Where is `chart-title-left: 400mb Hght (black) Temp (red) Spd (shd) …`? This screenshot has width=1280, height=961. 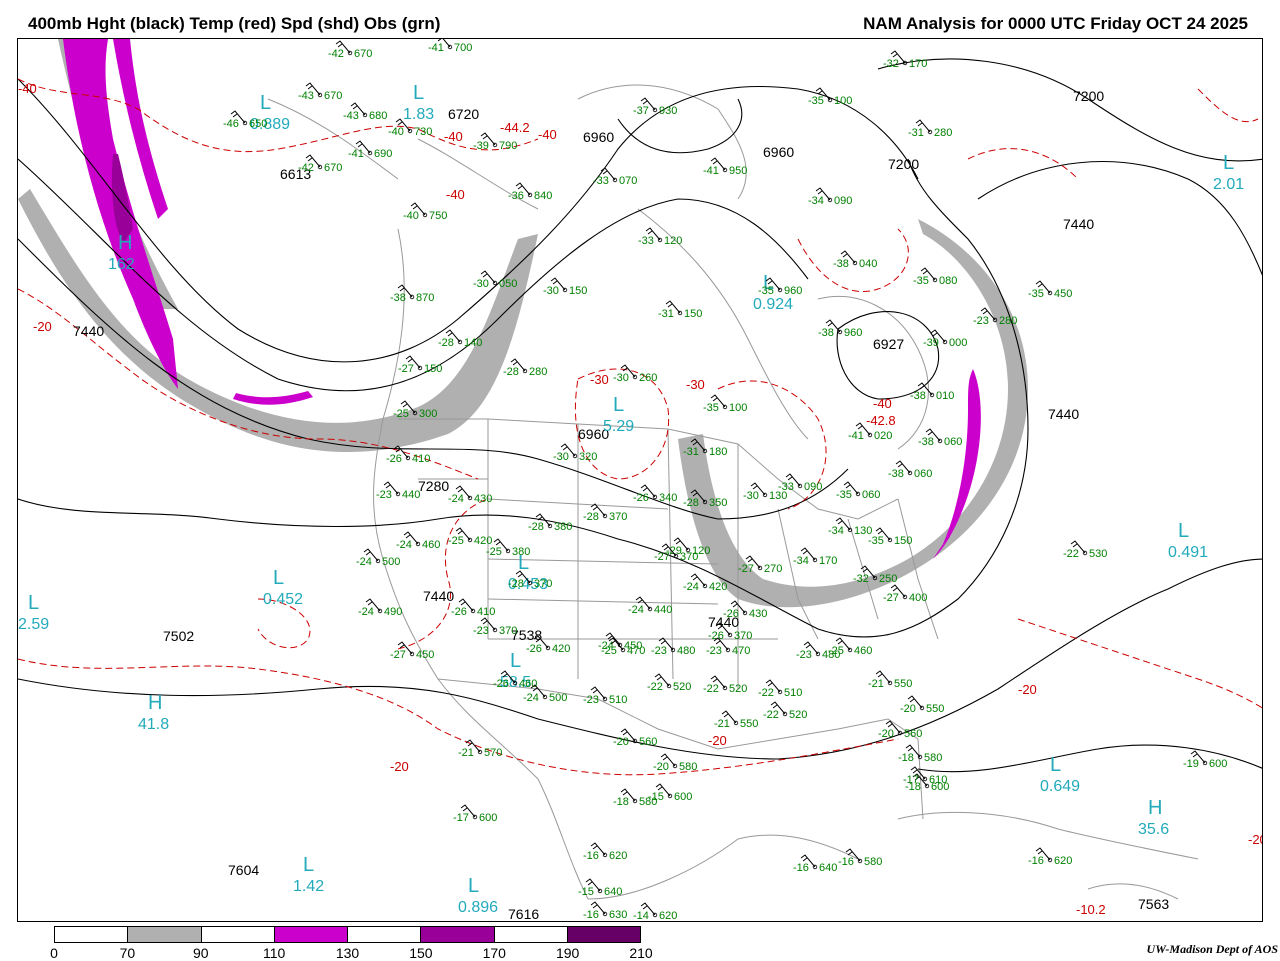 chart-title-left: 400mb Hght (black) Temp (red) Spd (shd) … is located at coordinates (234, 23).